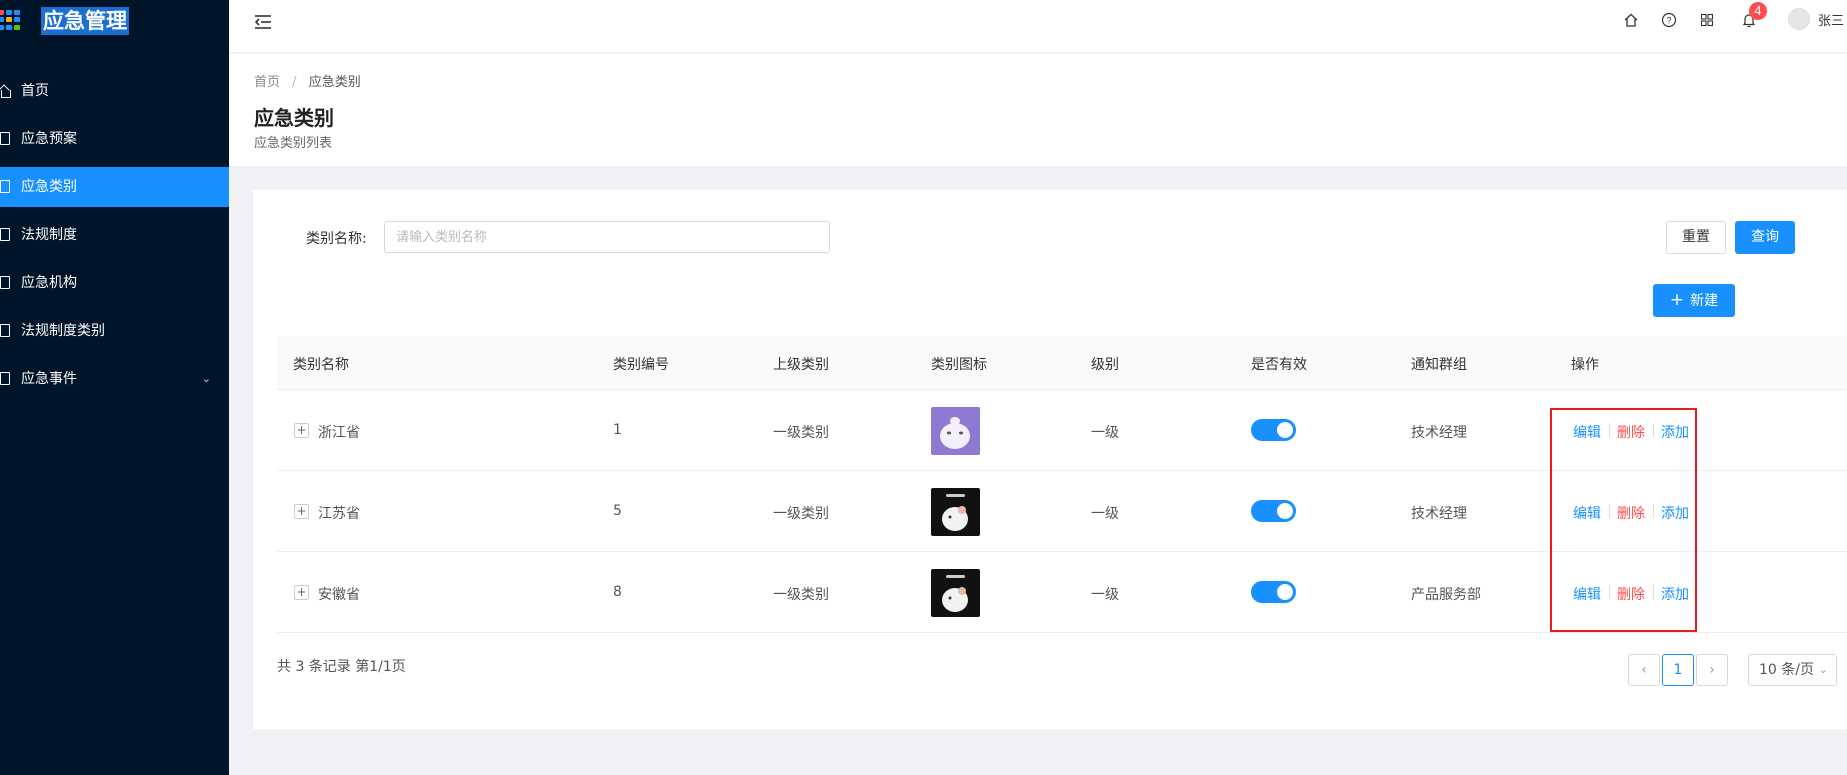 This screenshot has height=775, width=1847. What do you see at coordinates (339, 433) in the screenshot?
I see `cell-name: 浙江省` at bounding box center [339, 433].